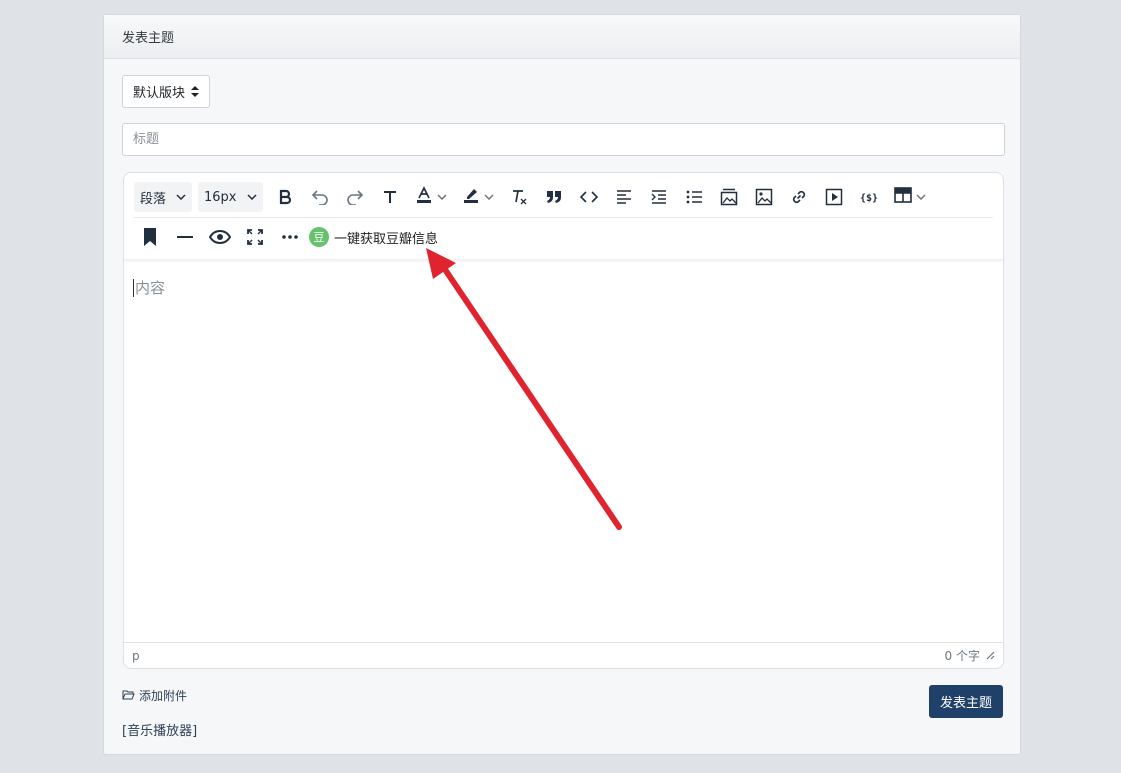 The height and width of the screenshot is (773, 1121). Describe the element at coordinates (729, 197) in the screenshot. I see `gallery-icon` at that location.